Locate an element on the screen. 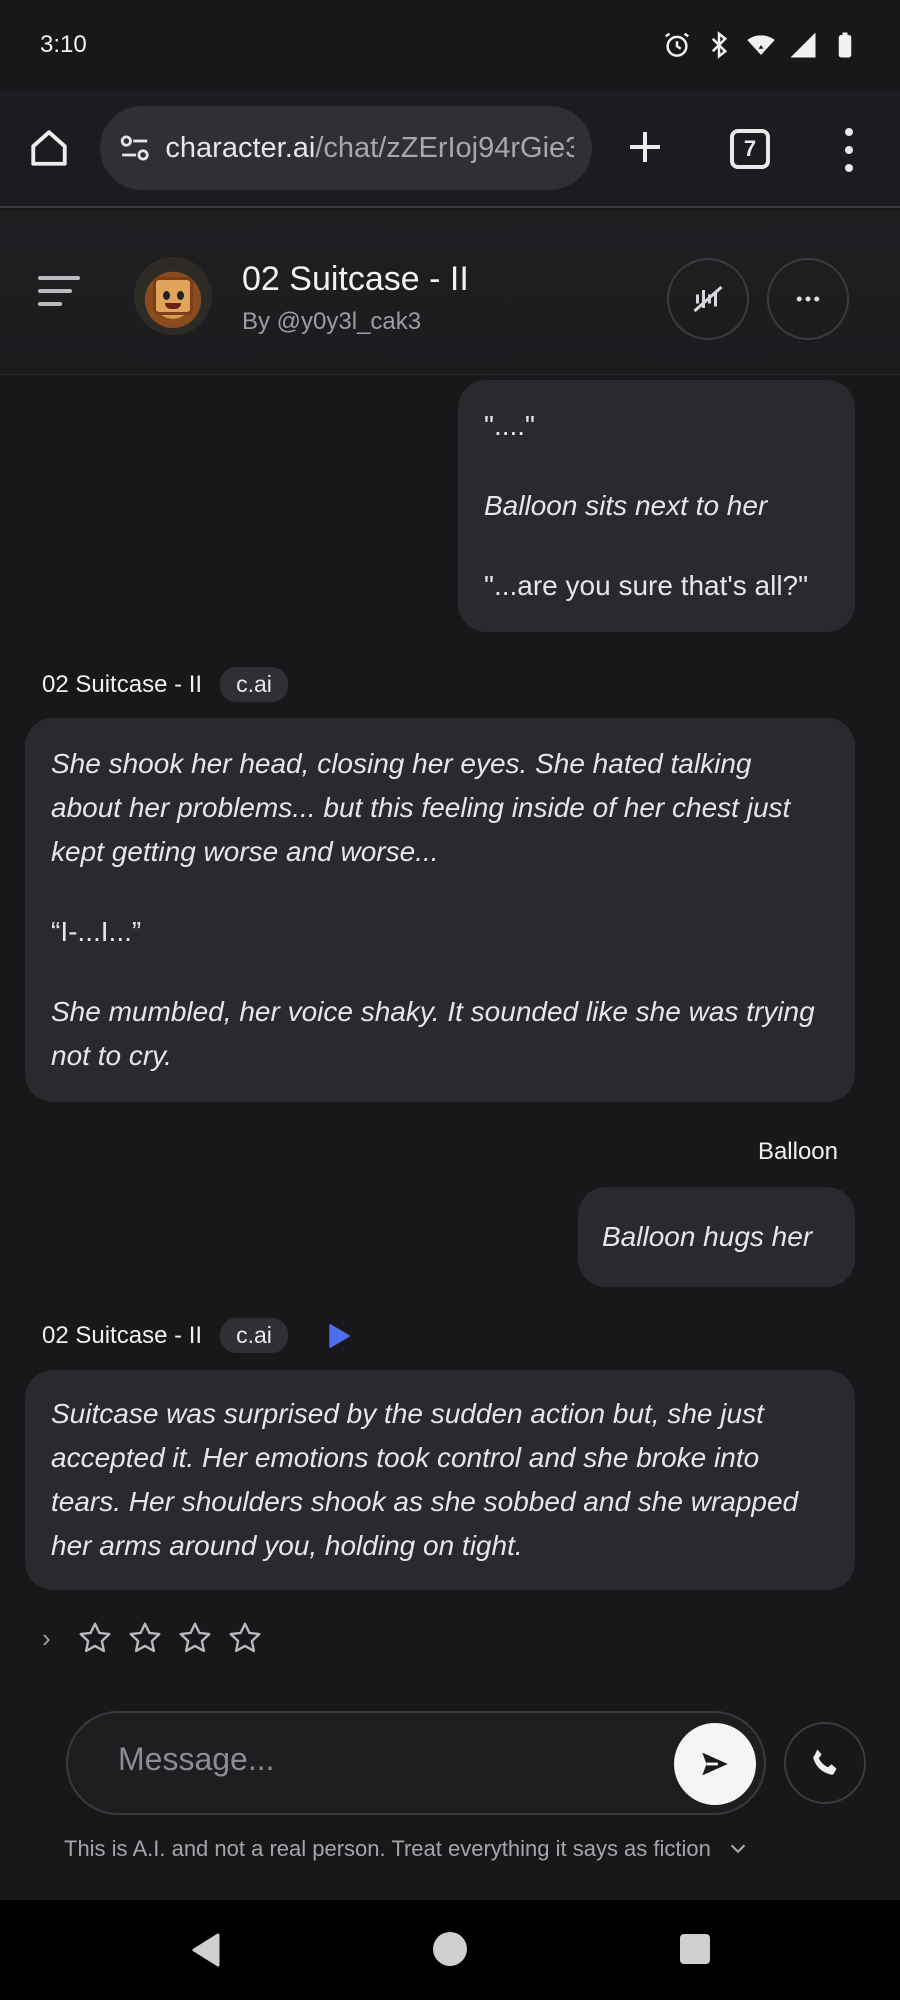 The width and height of the screenshot is (900, 2000). browser-toolbar: character.ai/chat/zZErIoj94rGie3 7 is located at coordinates (450, 149).